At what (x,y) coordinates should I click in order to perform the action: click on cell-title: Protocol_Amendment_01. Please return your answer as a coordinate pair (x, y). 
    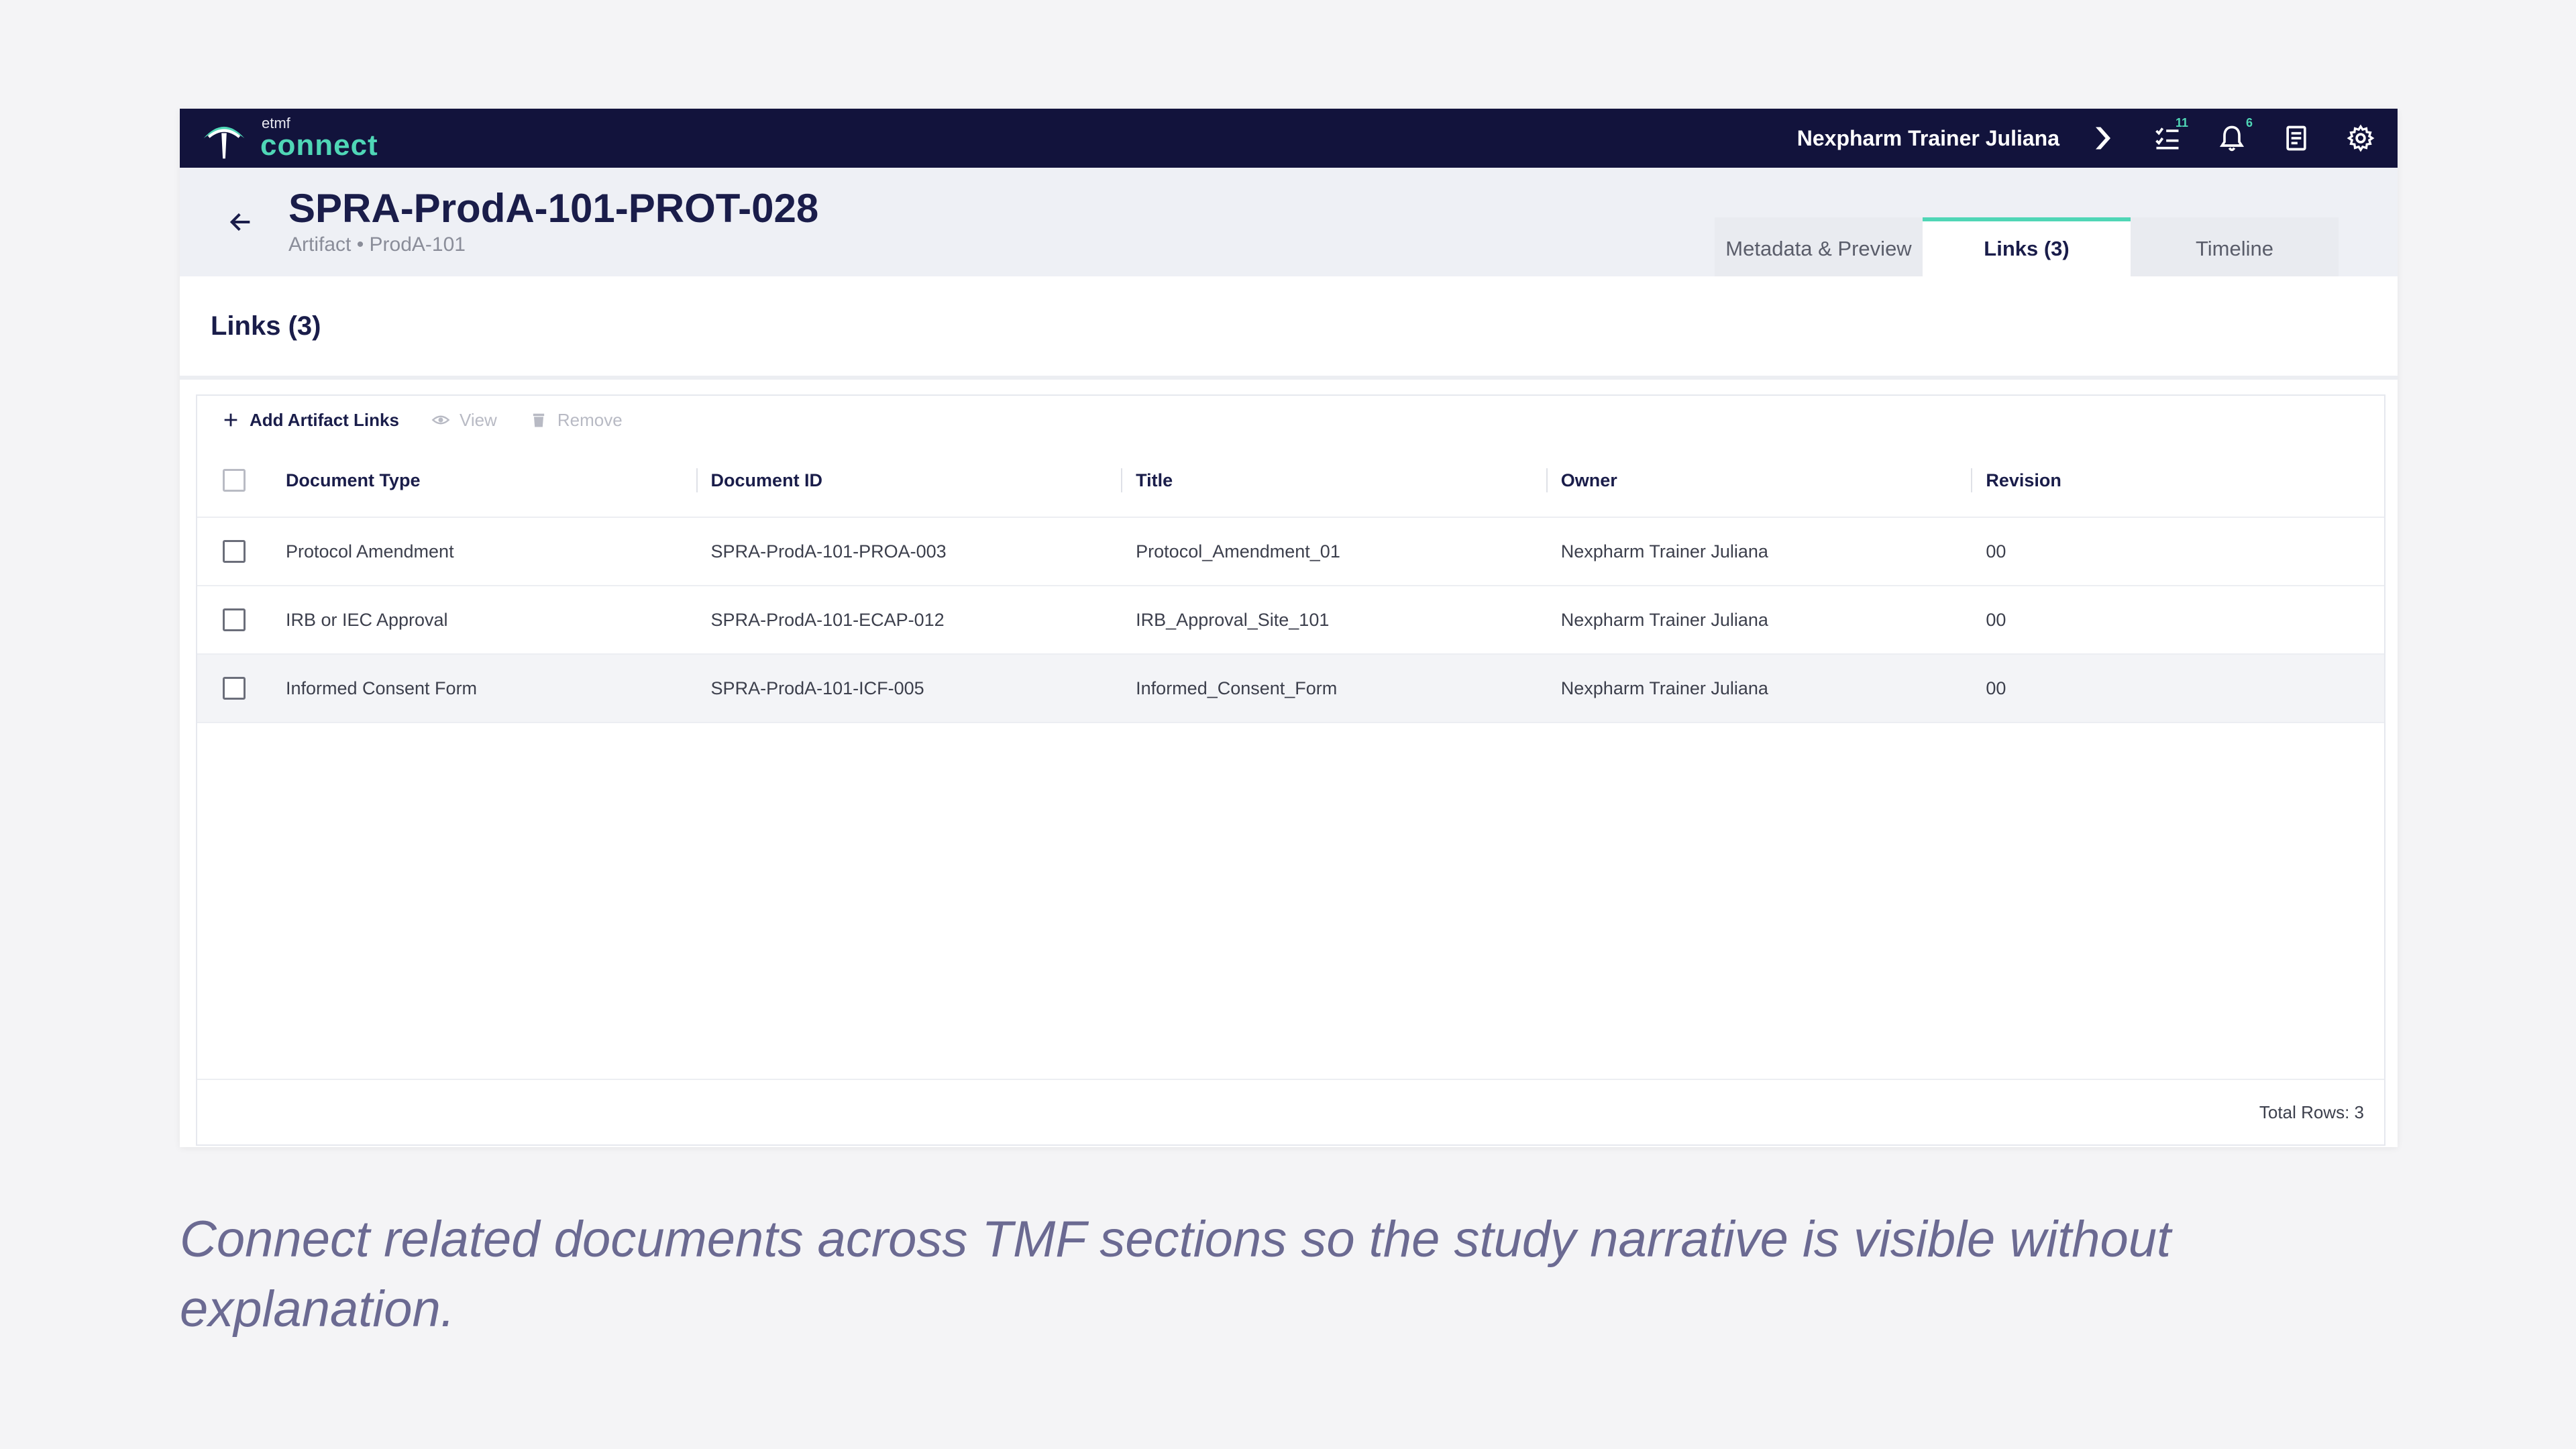
    Looking at the image, I should click on (1238, 551).